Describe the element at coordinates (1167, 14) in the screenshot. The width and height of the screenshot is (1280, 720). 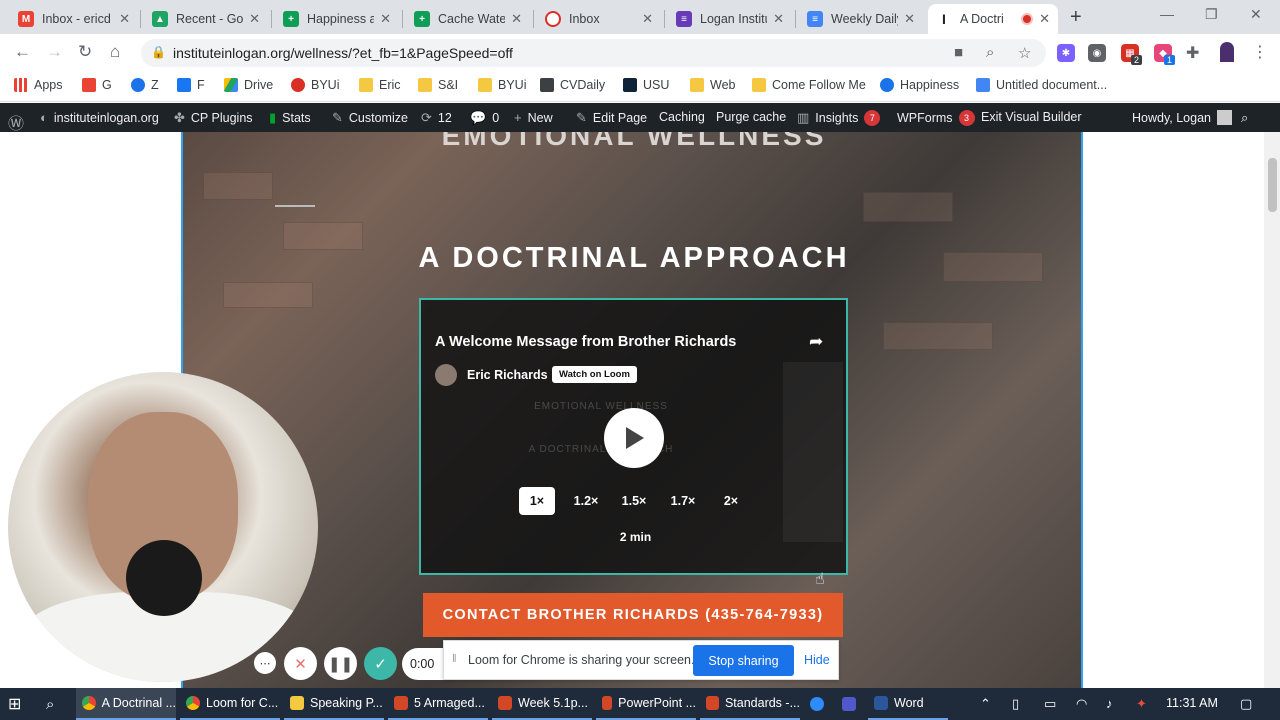
I see `minimize-icon: —` at that location.